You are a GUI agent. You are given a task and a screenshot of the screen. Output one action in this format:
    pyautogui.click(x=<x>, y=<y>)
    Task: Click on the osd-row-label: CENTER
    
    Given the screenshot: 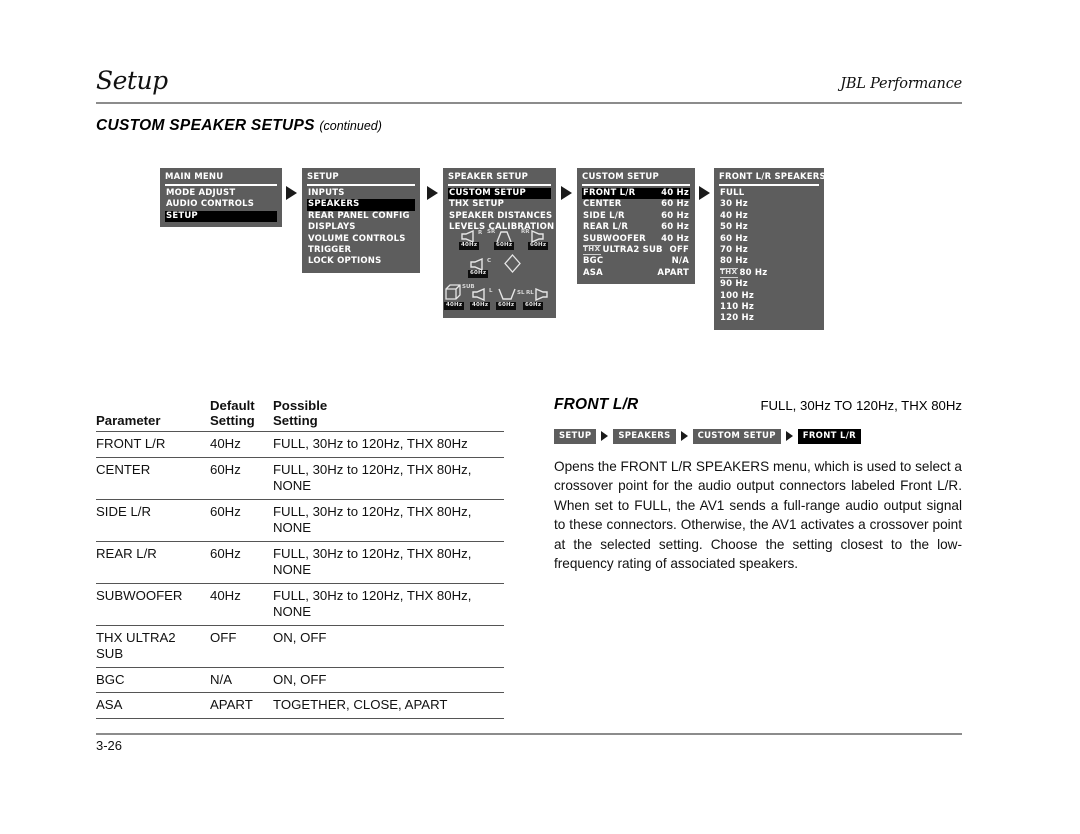 What is the action you would take?
    pyautogui.click(x=602, y=204)
    